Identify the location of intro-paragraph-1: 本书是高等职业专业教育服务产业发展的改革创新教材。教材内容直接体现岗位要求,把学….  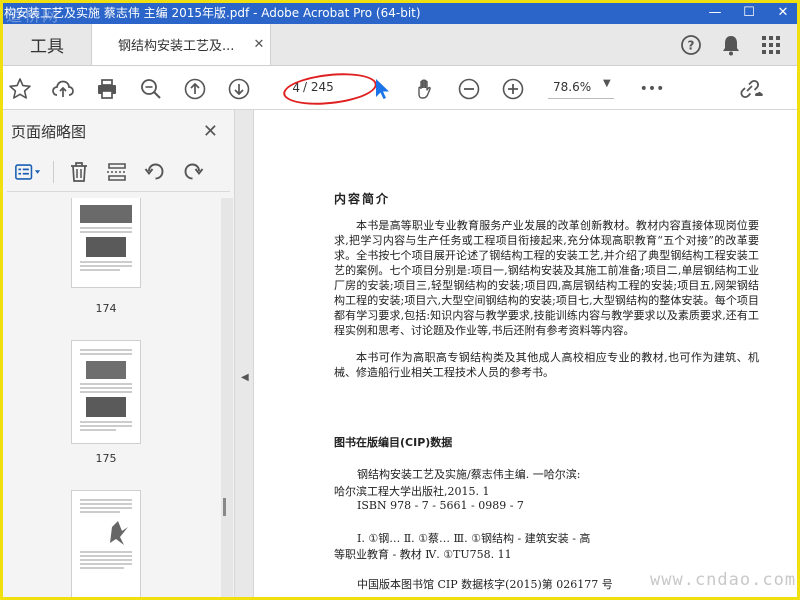
(546, 278).